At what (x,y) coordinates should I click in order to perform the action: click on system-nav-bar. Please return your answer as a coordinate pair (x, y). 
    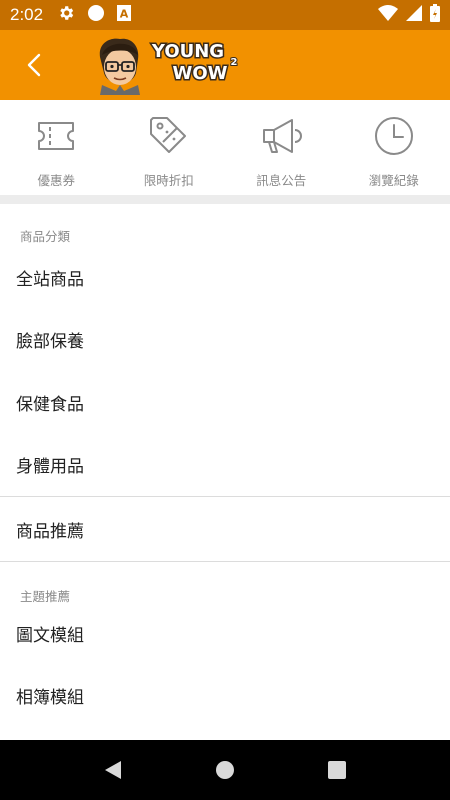
    Looking at the image, I should click on (225, 770).